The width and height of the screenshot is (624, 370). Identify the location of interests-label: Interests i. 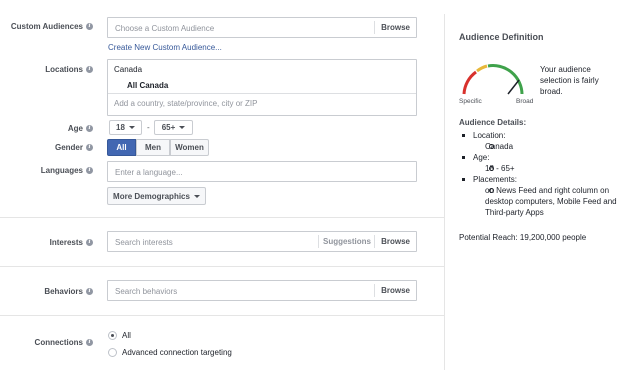
(71, 242).